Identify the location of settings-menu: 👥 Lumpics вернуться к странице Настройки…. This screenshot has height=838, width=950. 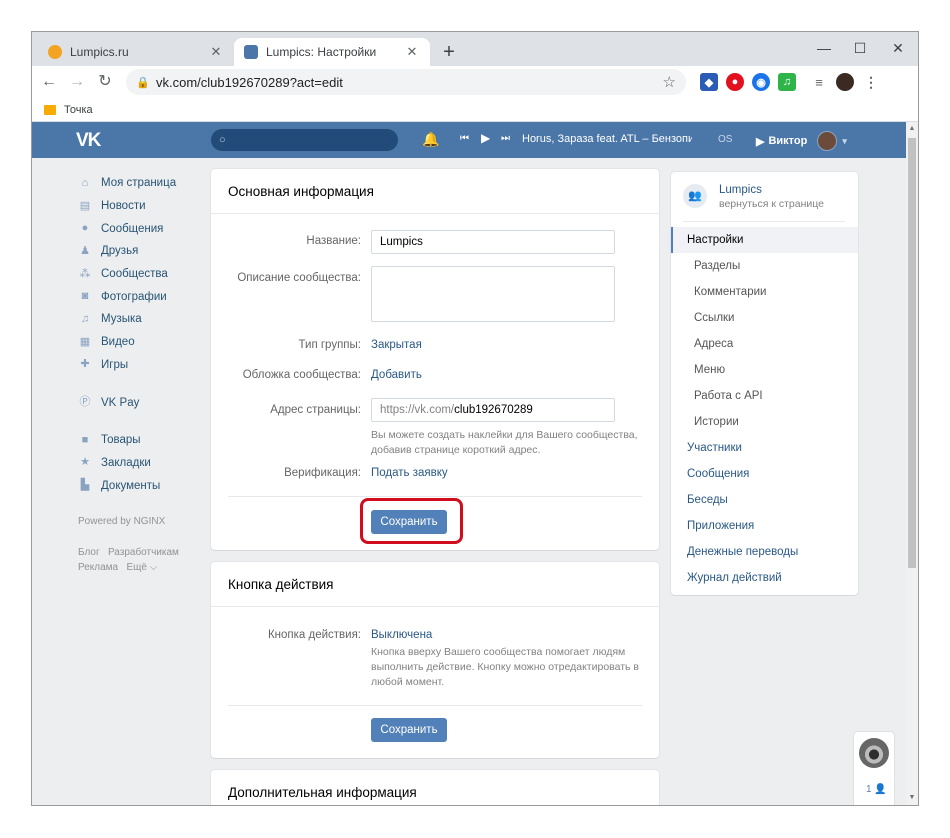
(764, 383).